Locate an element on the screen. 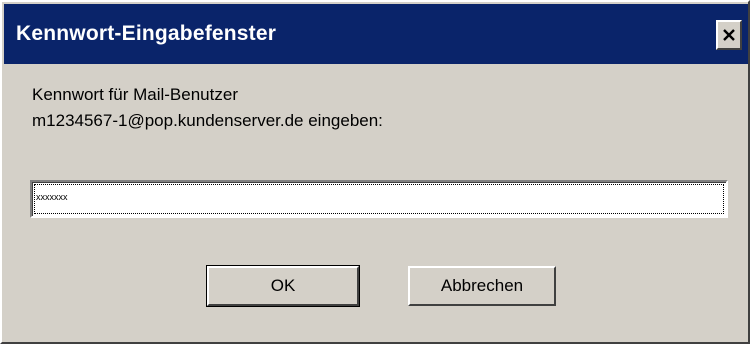  prompt-line-1: Kennwort für Mail-Benutzer is located at coordinates (135, 94).